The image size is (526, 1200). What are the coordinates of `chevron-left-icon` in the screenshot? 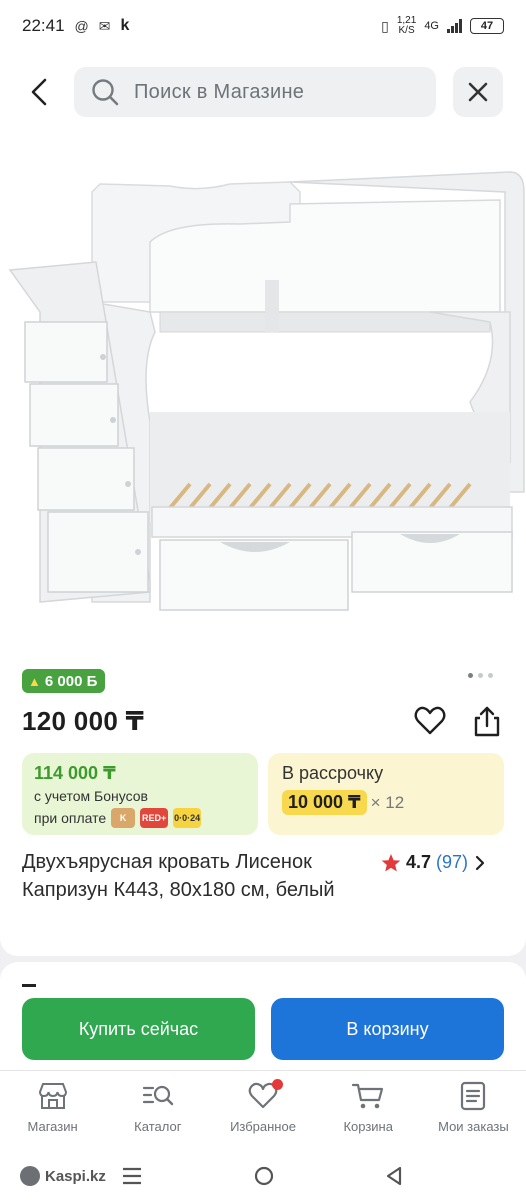 It's located at (39, 92).